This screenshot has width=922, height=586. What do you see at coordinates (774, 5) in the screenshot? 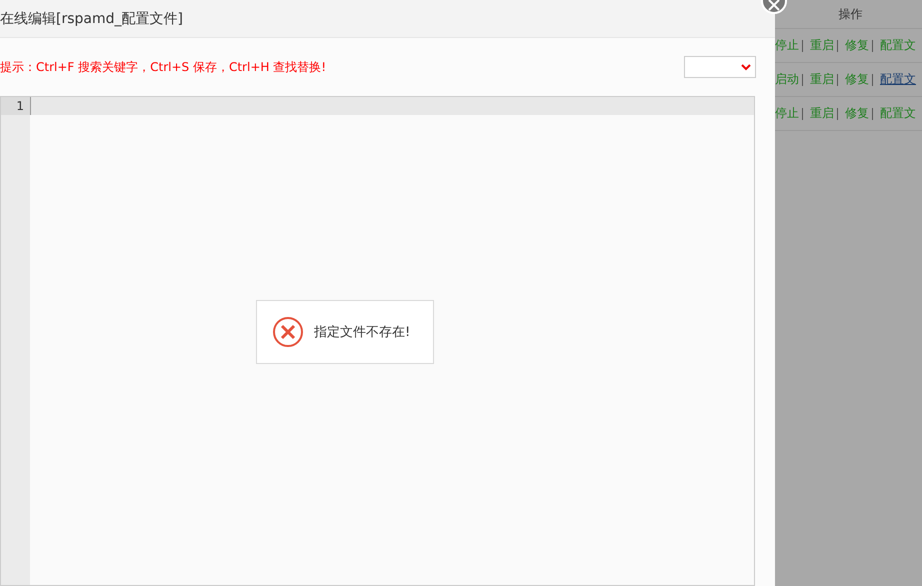
I see `close-icon` at bounding box center [774, 5].